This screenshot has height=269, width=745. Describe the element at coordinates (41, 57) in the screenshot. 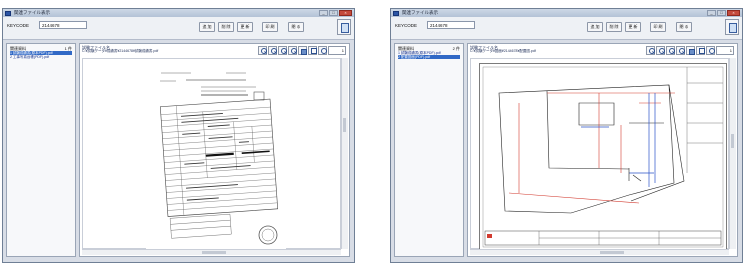

I see `list-item: 2 工事写真台帳(PDF).pdf` at that location.